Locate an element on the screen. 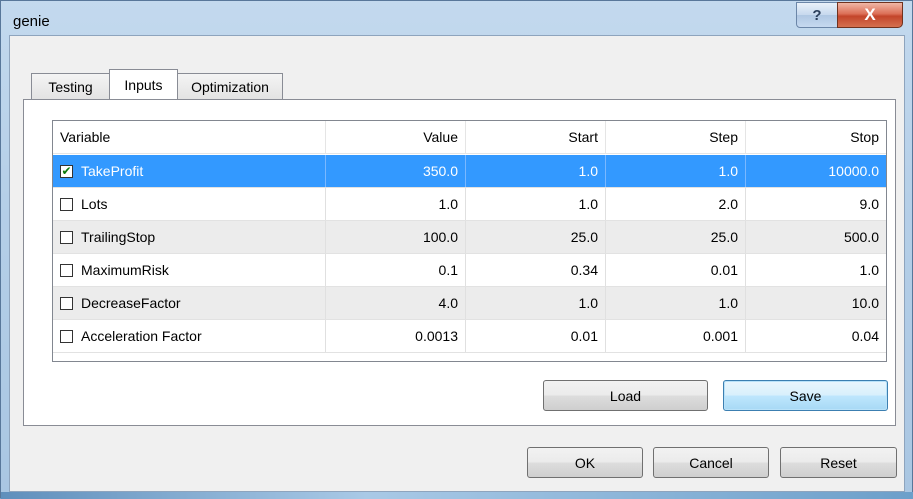 This screenshot has width=913, height=499. variable-name: Lots is located at coordinates (94, 204).